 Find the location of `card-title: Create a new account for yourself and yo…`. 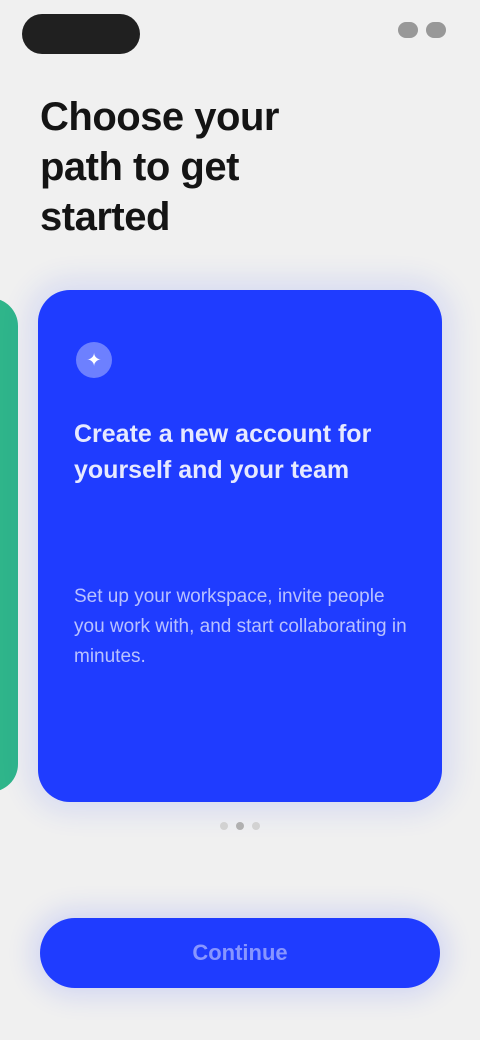

card-title: Create a new account for yourself and yo… is located at coordinates (223, 452).